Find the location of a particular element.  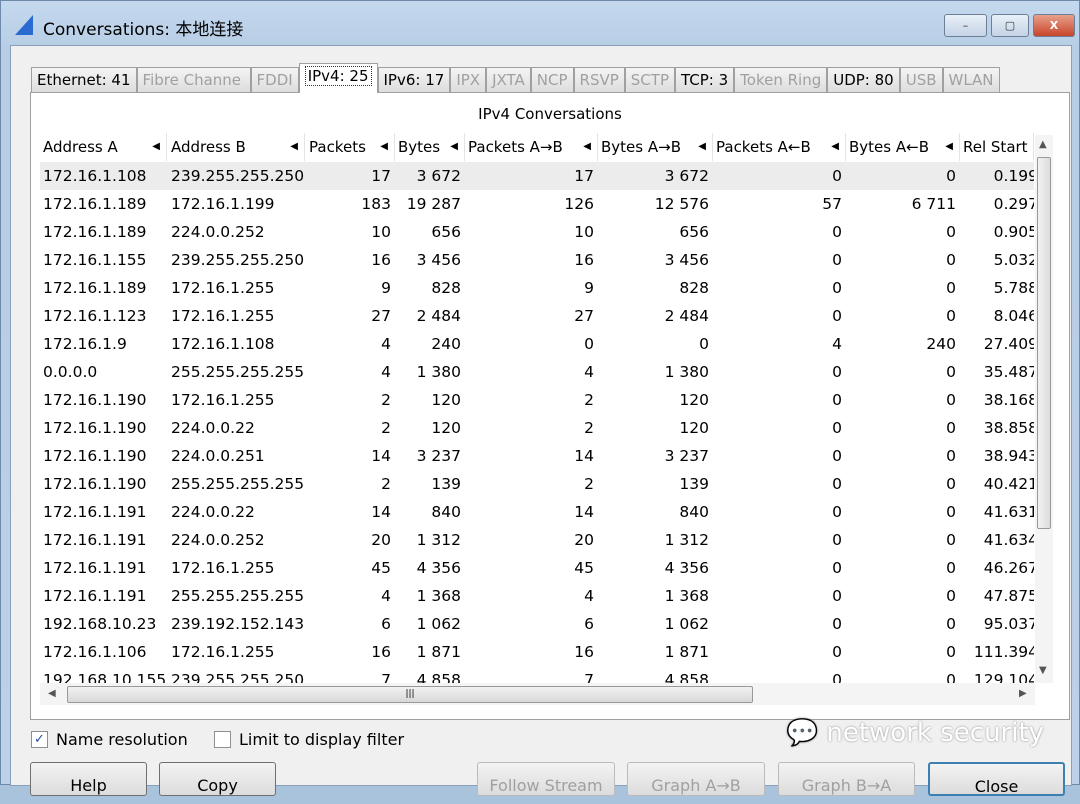

close-button: Close is located at coordinates (996, 779).